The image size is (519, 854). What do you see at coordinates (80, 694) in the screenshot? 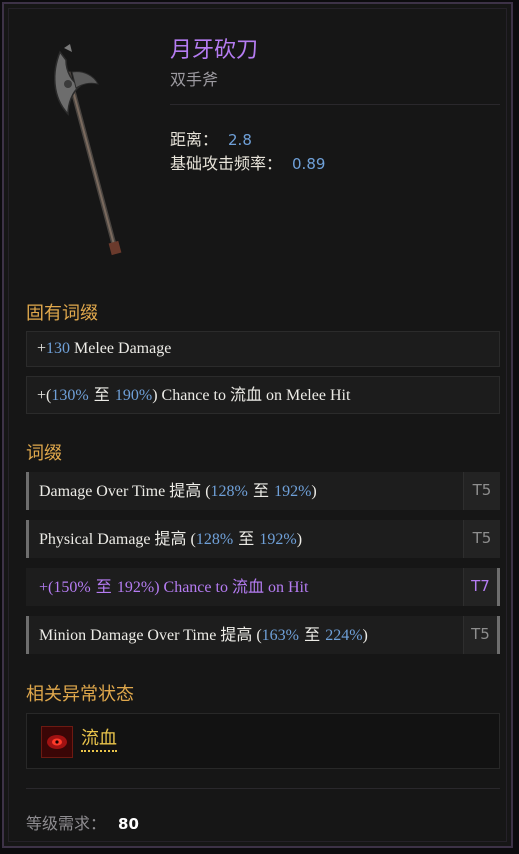
I see `ailments-title: 相关异常状态` at bounding box center [80, 694].